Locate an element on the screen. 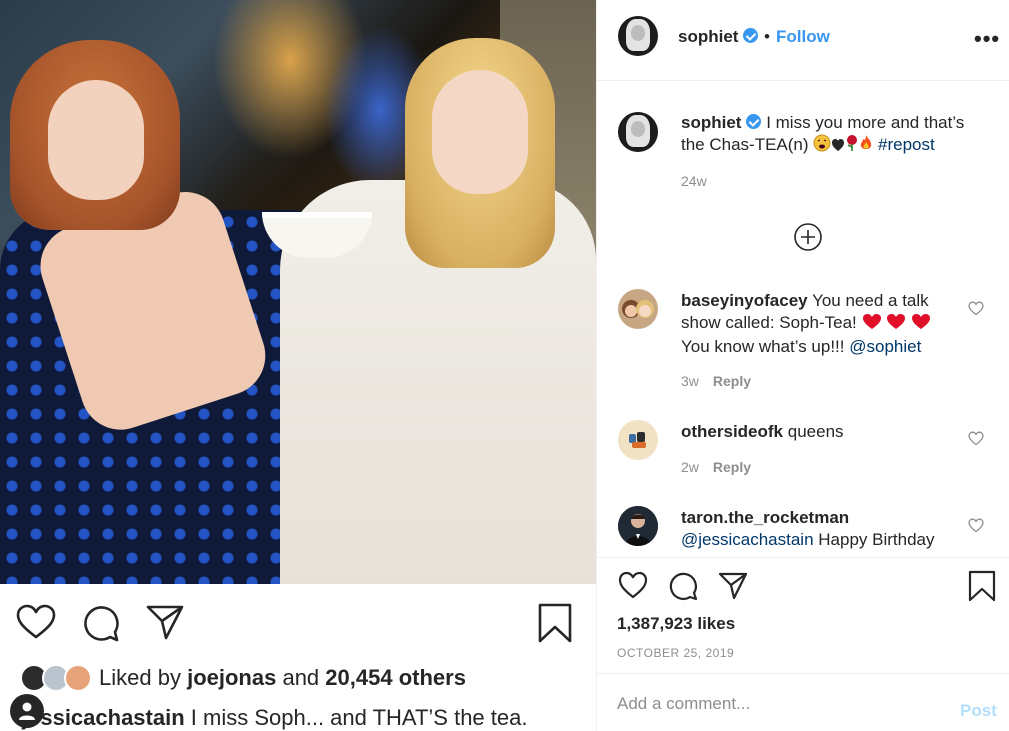  comment-icon is located at coordinates (683, 586).